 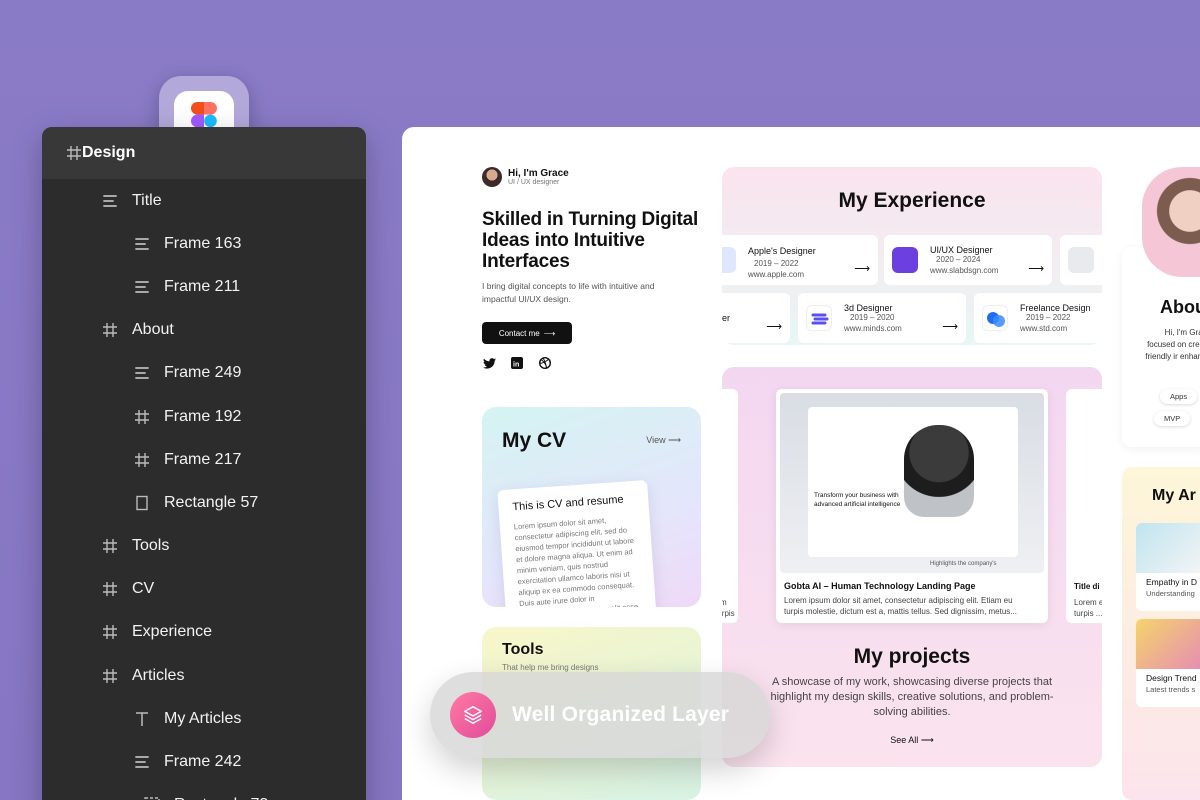 I want to click on cv-title: My CV, so click(x=534, y=440).